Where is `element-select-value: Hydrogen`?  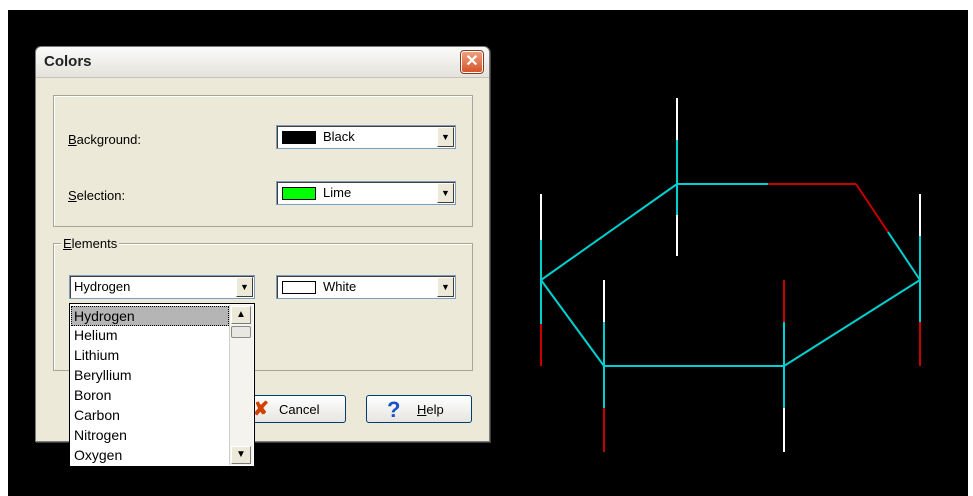
element-select-value: Hydrogen is located at coordinates (102, 286).